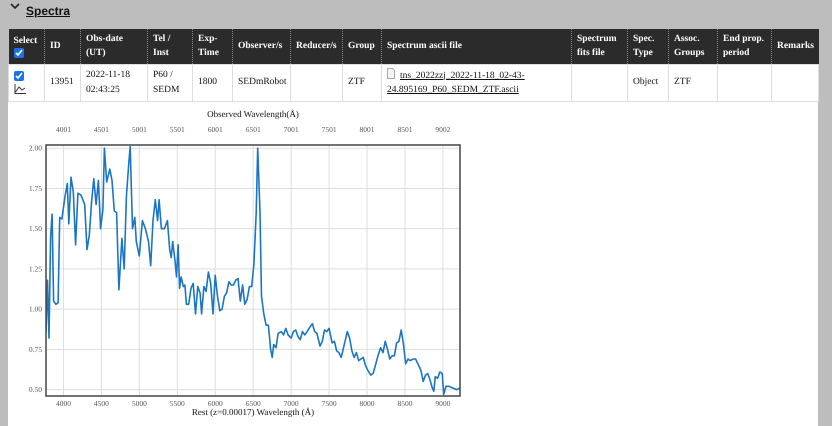 The height and width of the screenshot is (426, 832). Describe the element at coordinates (48, 11) in the screenshot. I see `section-title: Spectra` at that location.